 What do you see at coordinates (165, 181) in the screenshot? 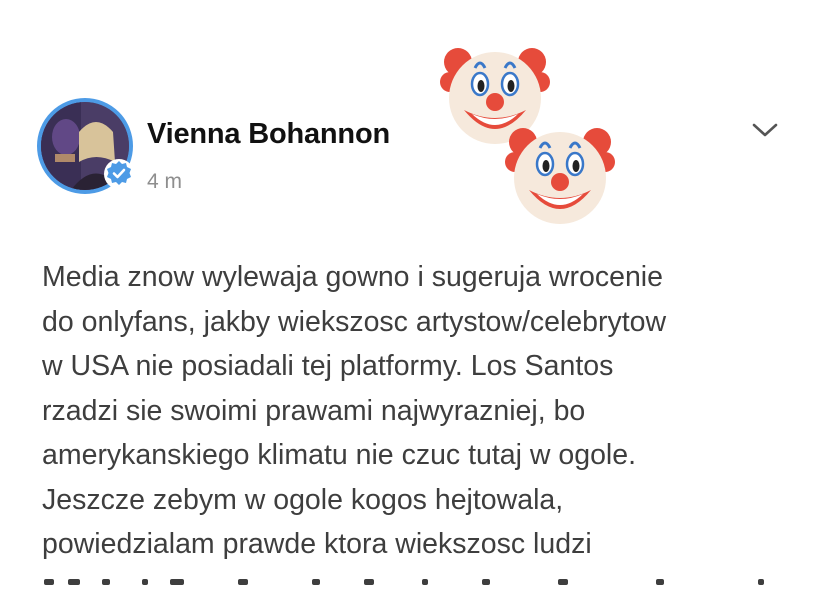
I see `post-timestamp: 4 m` at bounding box center [165, 181].